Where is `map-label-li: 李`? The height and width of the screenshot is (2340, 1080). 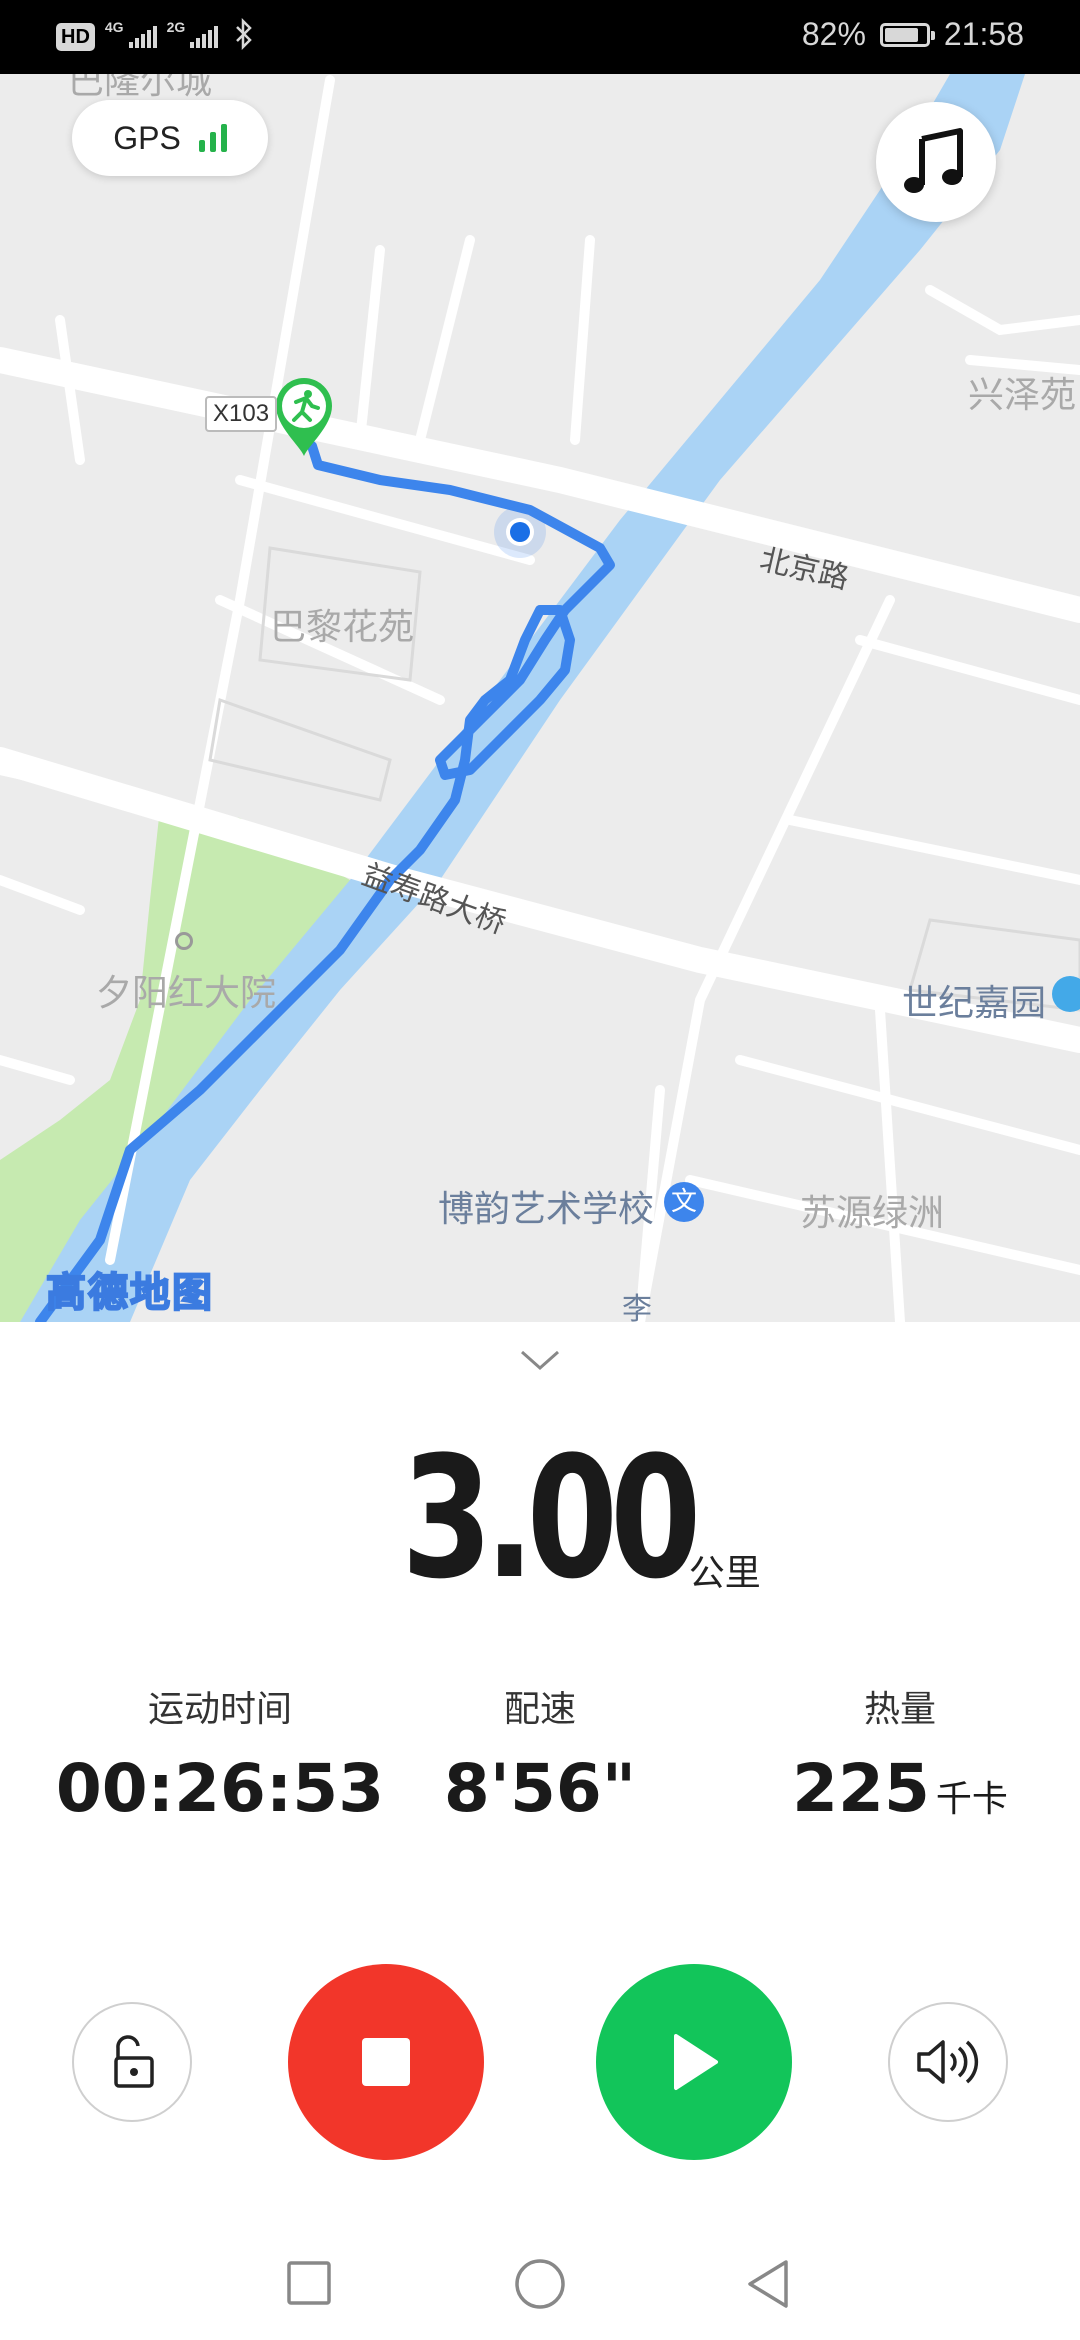 map-label-li: 李 is located at coordinates (637, 1307).